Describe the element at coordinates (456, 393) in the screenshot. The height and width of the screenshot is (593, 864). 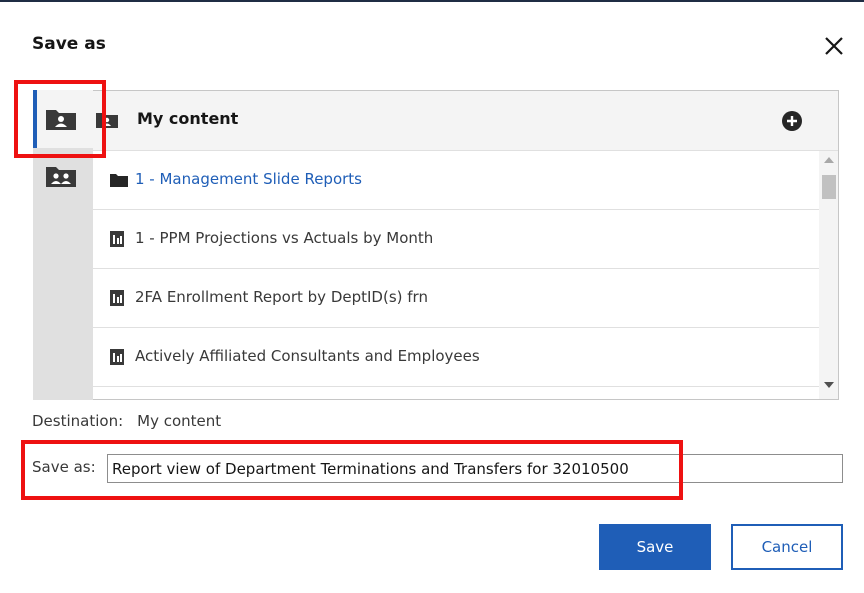
I see `list-item` at that location.